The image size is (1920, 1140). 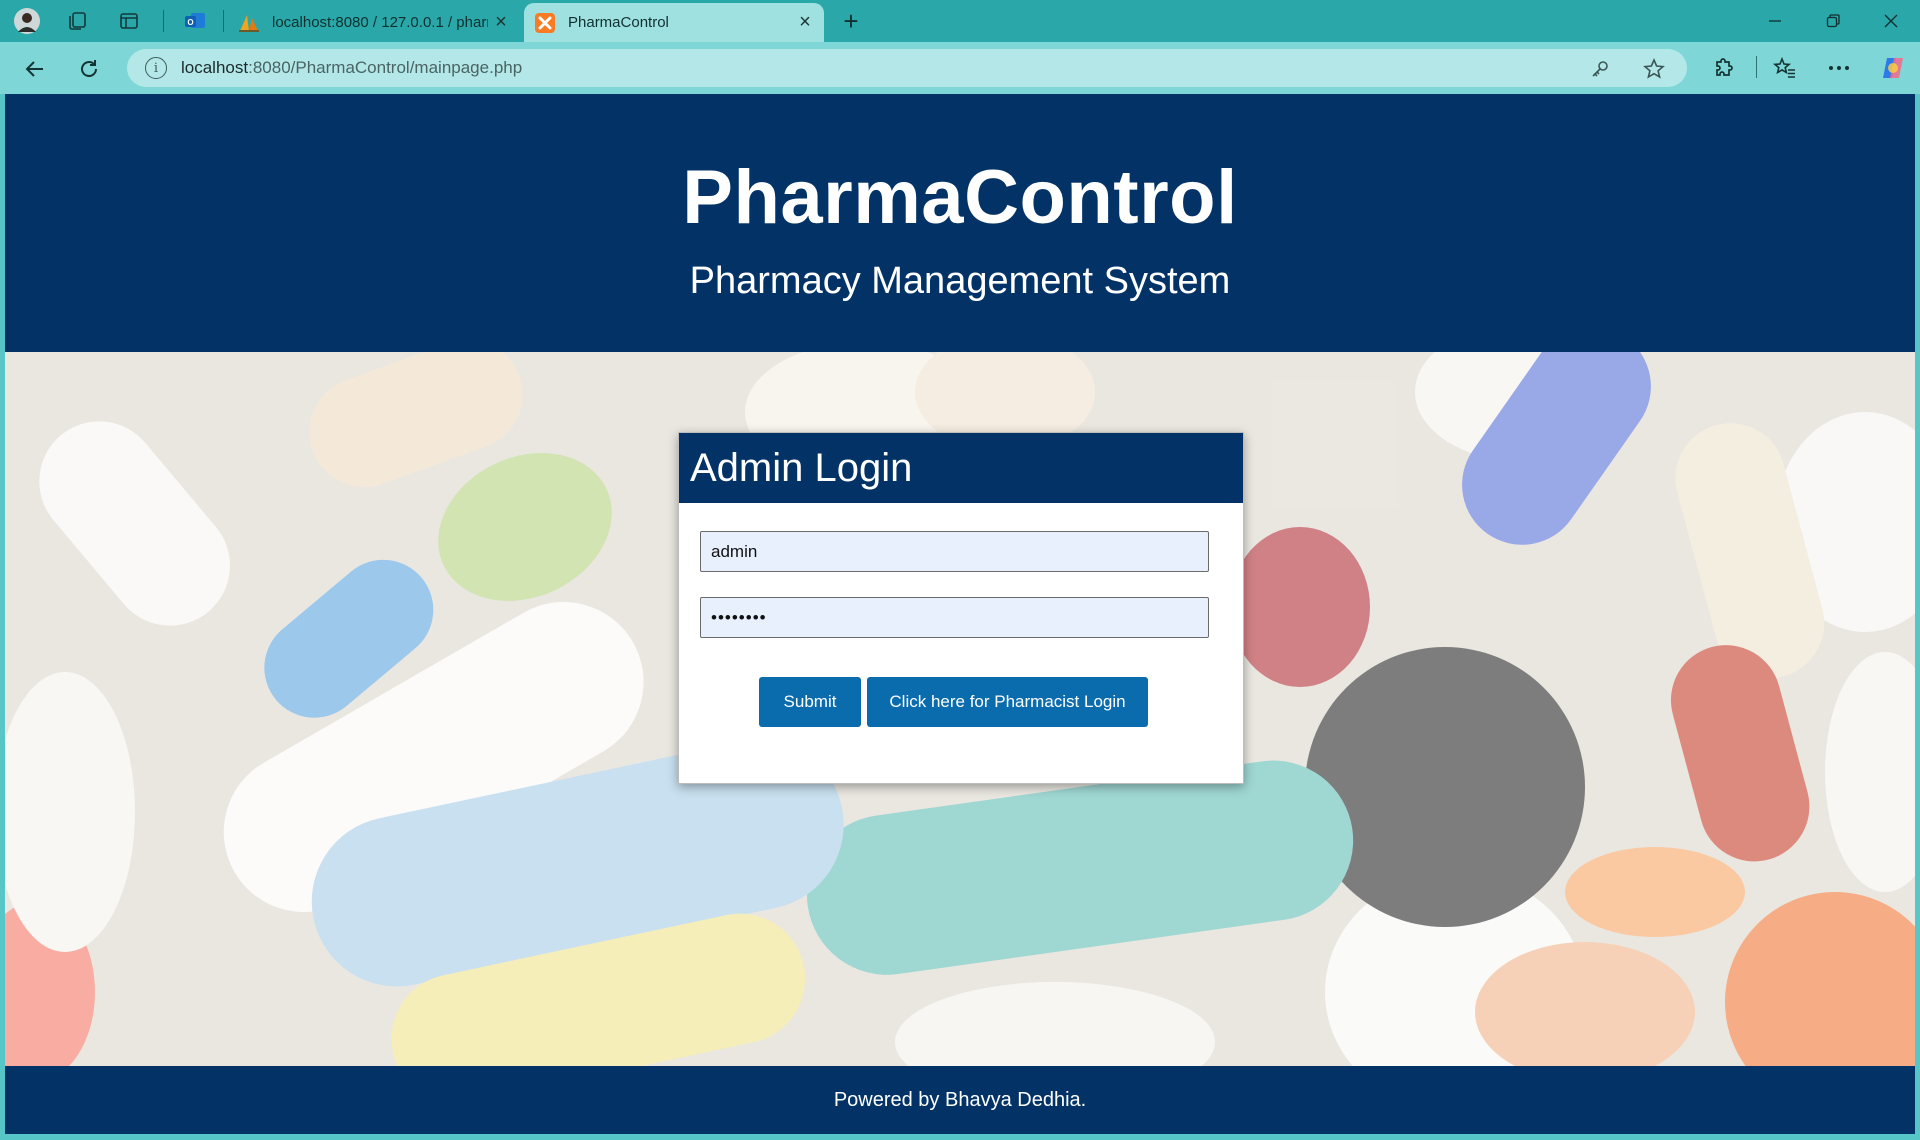 I want to click on footer-text: Powered by Bhavya Dedhia., so click(x=960, y=1099).